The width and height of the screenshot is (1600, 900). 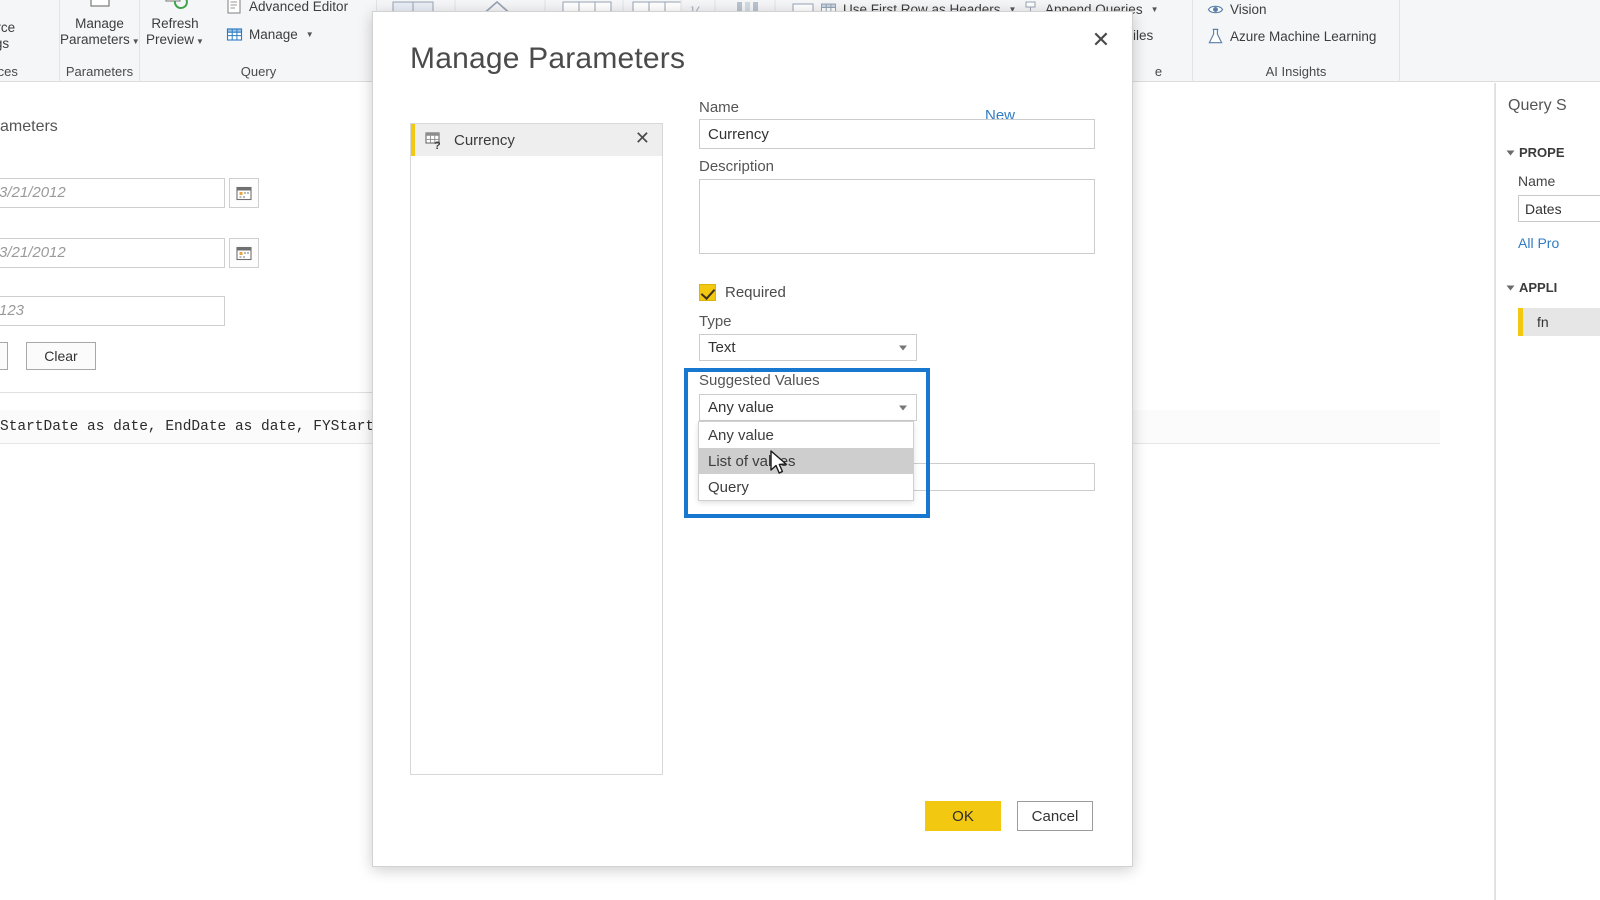 I want to click on applied-steps-section-label: APPLI, so click(x=1538, y=287).